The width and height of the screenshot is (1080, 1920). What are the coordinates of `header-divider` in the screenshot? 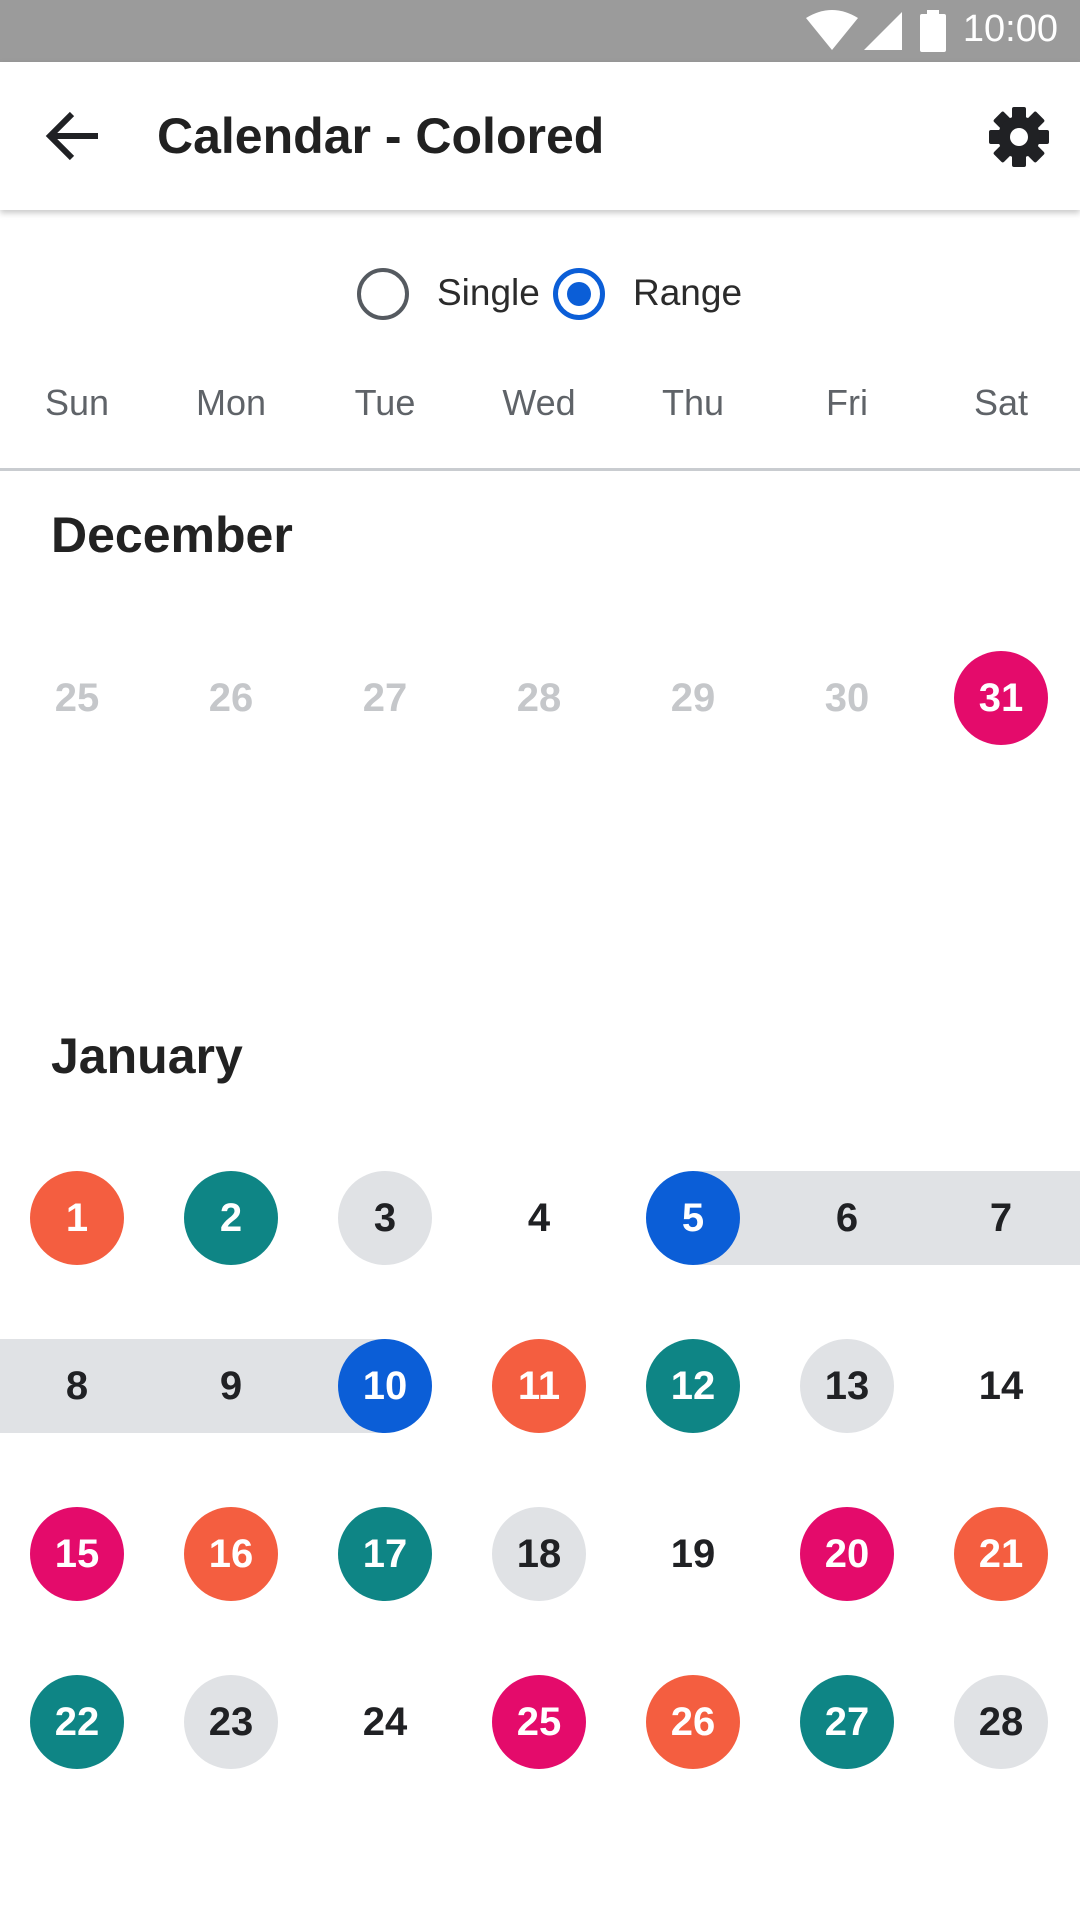 It's located at (540, 469).